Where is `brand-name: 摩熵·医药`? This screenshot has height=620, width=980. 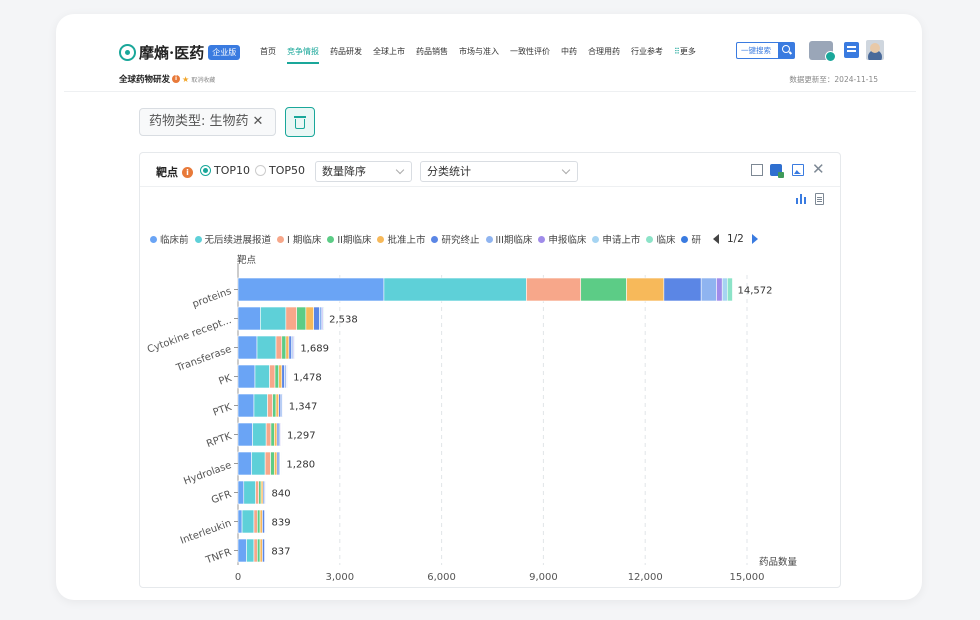 brand-name: 摩熵·医药 is located at coordinates (172, 52).